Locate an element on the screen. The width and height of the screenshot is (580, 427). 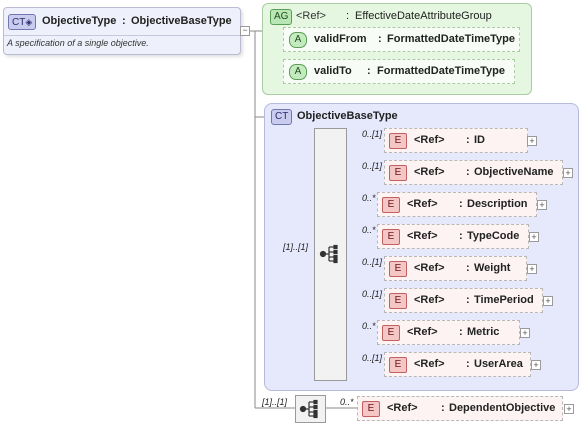
element-name: ObjectiveName is located at coordinates (514, 172).